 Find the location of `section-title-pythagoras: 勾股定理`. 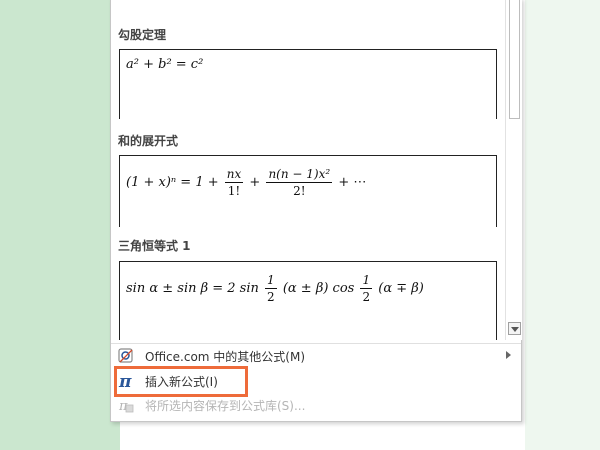

section-title-pythagoras: 勾股定理 is located at coordinates (142, 35).